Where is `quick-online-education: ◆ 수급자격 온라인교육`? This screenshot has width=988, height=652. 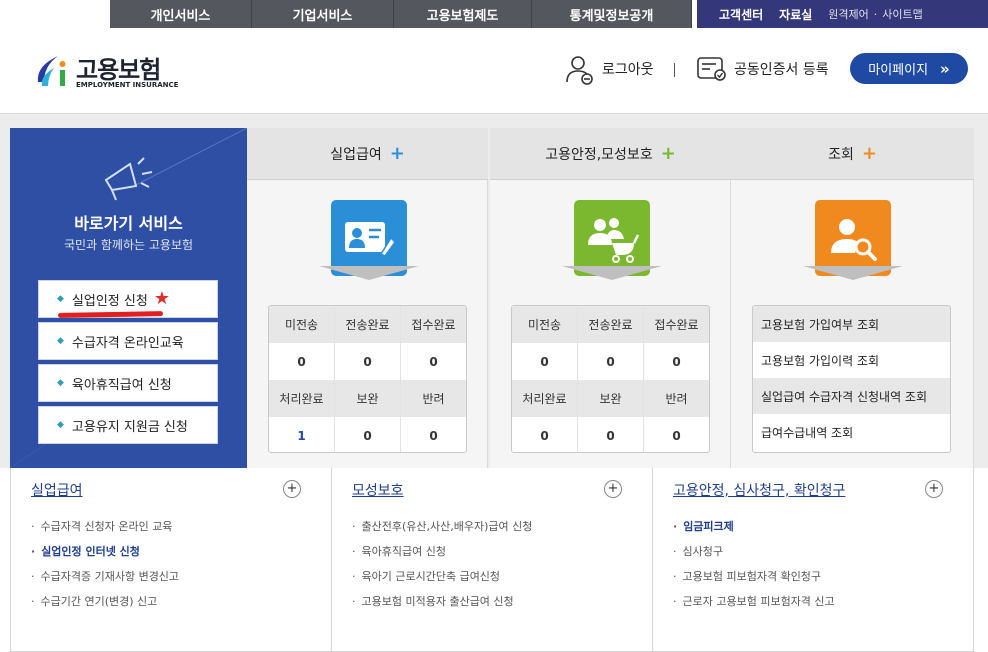
quick-online-education: ◆ 수급자격 온라인교육 is located at coordinates (128, 341).